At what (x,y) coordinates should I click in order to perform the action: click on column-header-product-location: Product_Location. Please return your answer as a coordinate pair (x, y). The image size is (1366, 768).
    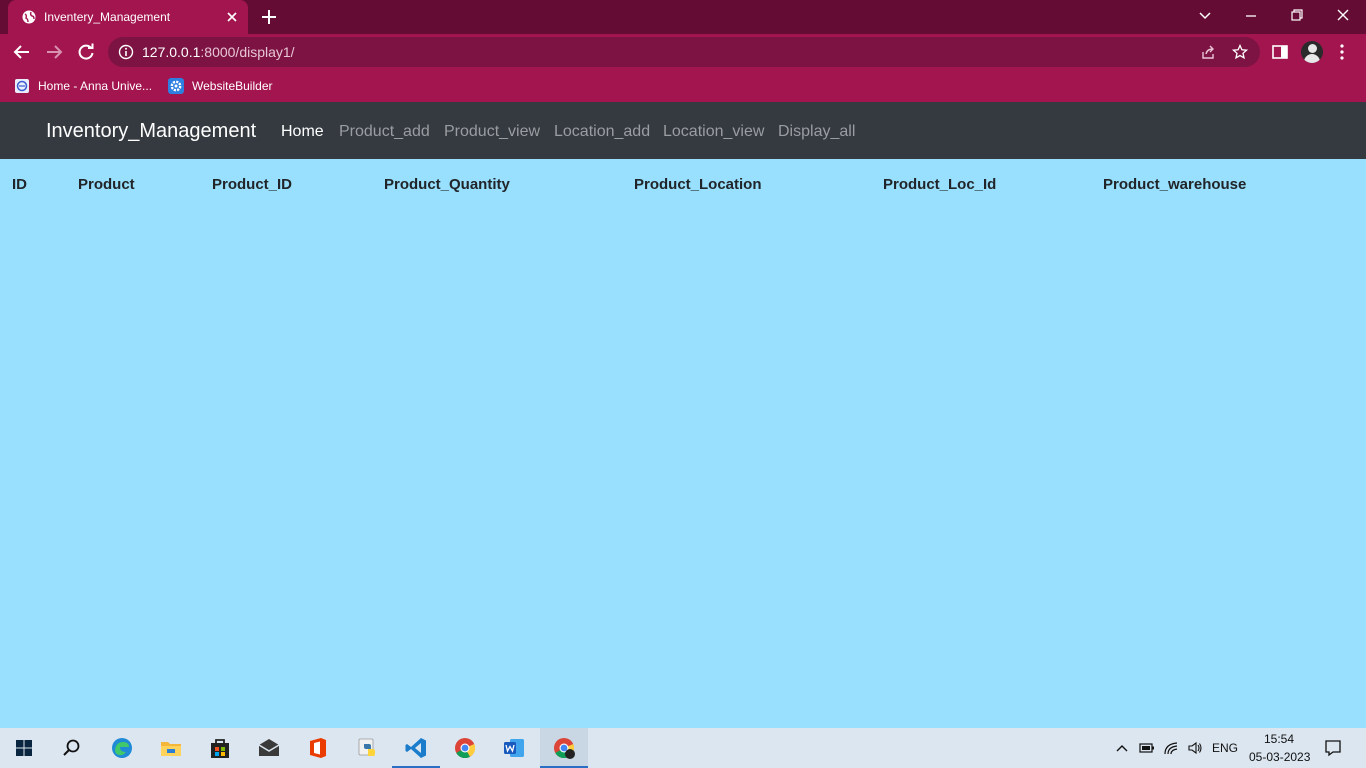
    Looking at the image, I should click on (698, 184).